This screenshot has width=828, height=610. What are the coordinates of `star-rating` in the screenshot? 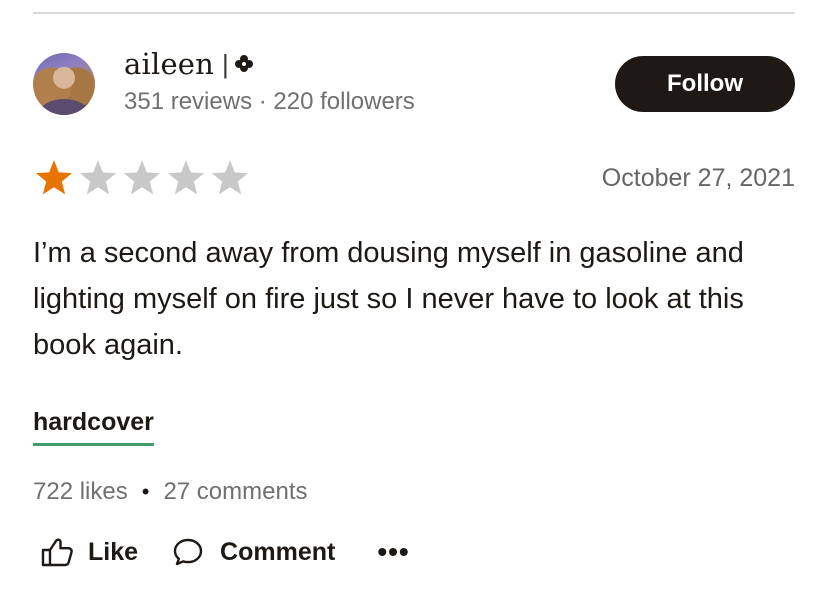 It's located at (142, 178).